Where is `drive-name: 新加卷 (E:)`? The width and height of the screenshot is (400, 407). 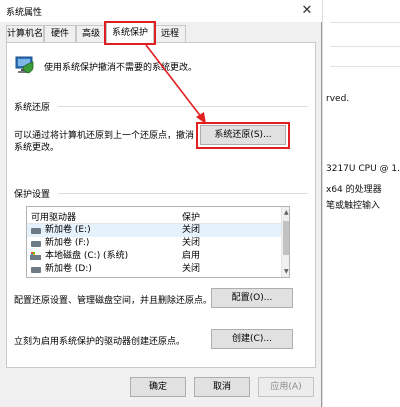
drive-name: 新加卷 (E:) is located at coordinates (68, 230).